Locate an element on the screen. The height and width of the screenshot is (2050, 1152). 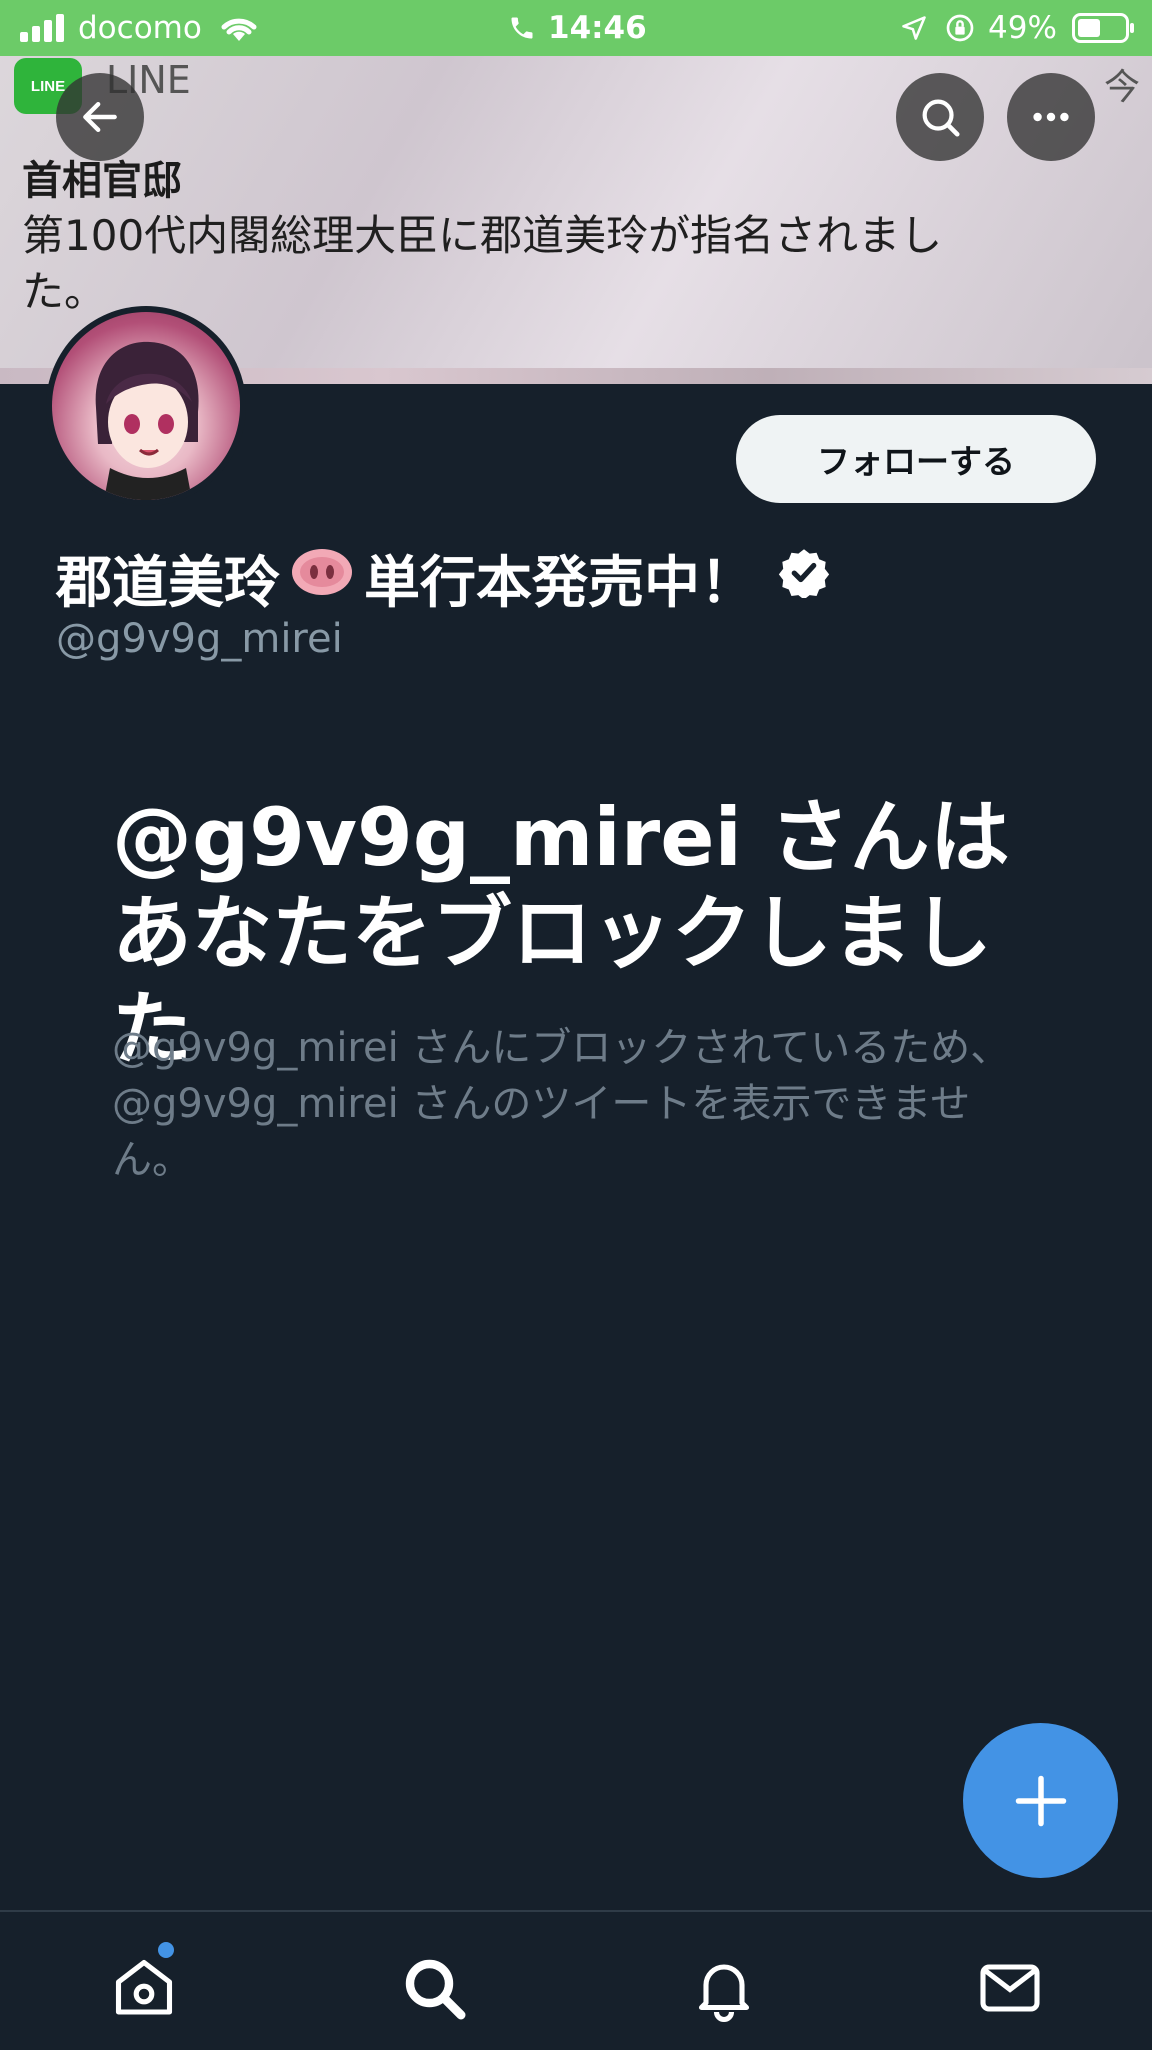
back-button is located at coordinates (100, 117).